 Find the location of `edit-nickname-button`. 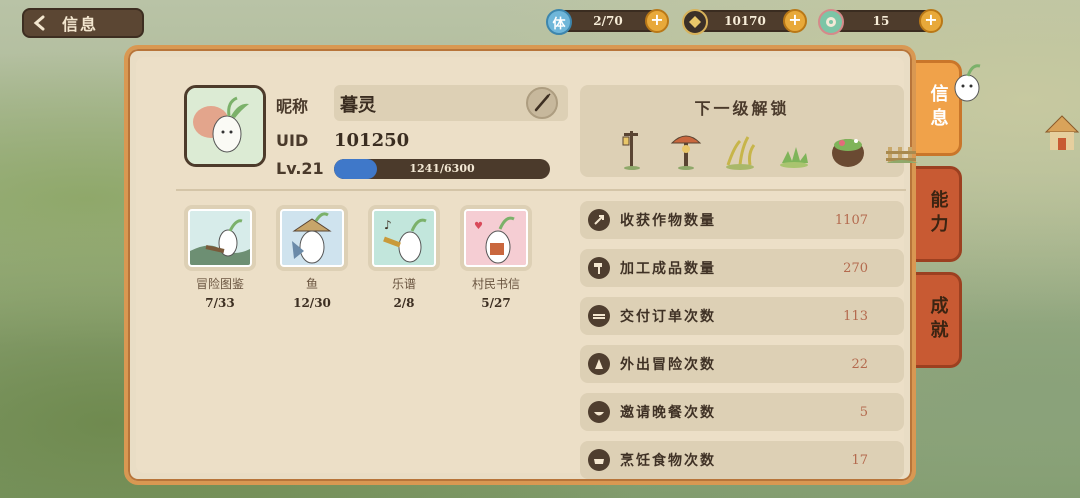

edit-nickname-button is located at coordinates (542, 103).